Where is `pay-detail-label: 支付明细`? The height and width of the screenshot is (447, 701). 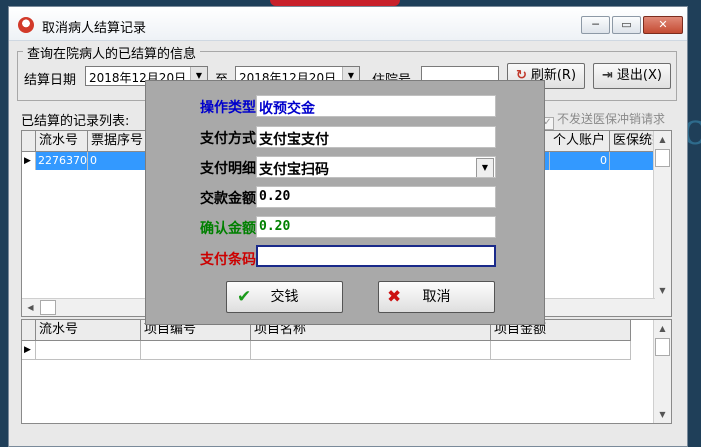
pay-detail-label: 支付明细 is located at coordinates (228, 169).